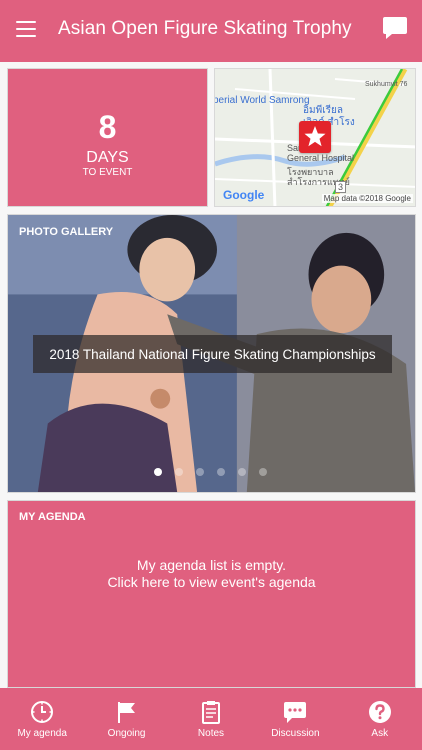  I want to click on gallery-section-label: PHOTO GALLERY, so click(66, 232).